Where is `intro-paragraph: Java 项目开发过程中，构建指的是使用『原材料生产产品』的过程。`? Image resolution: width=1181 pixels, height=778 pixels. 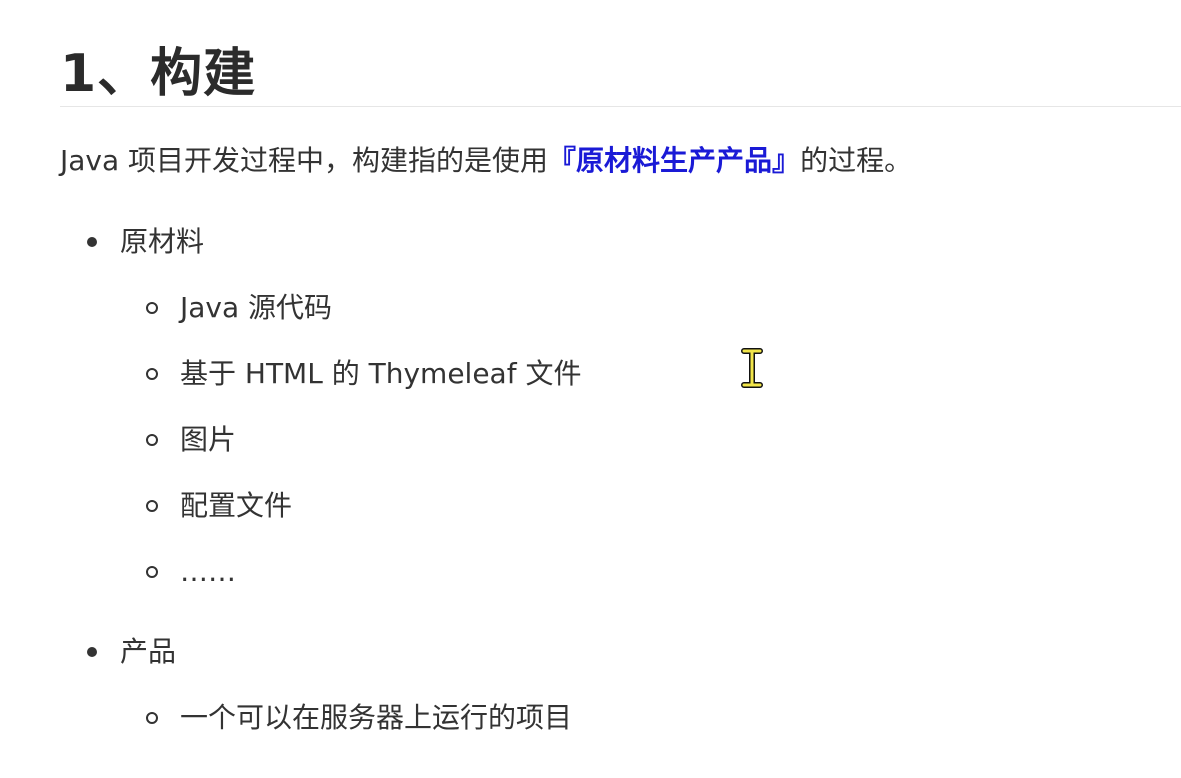
intro-paragraph: Java 项目开发过程中，构建指的是使用『原材料生产产品』的过程。 is located at coordinates (620, 161).